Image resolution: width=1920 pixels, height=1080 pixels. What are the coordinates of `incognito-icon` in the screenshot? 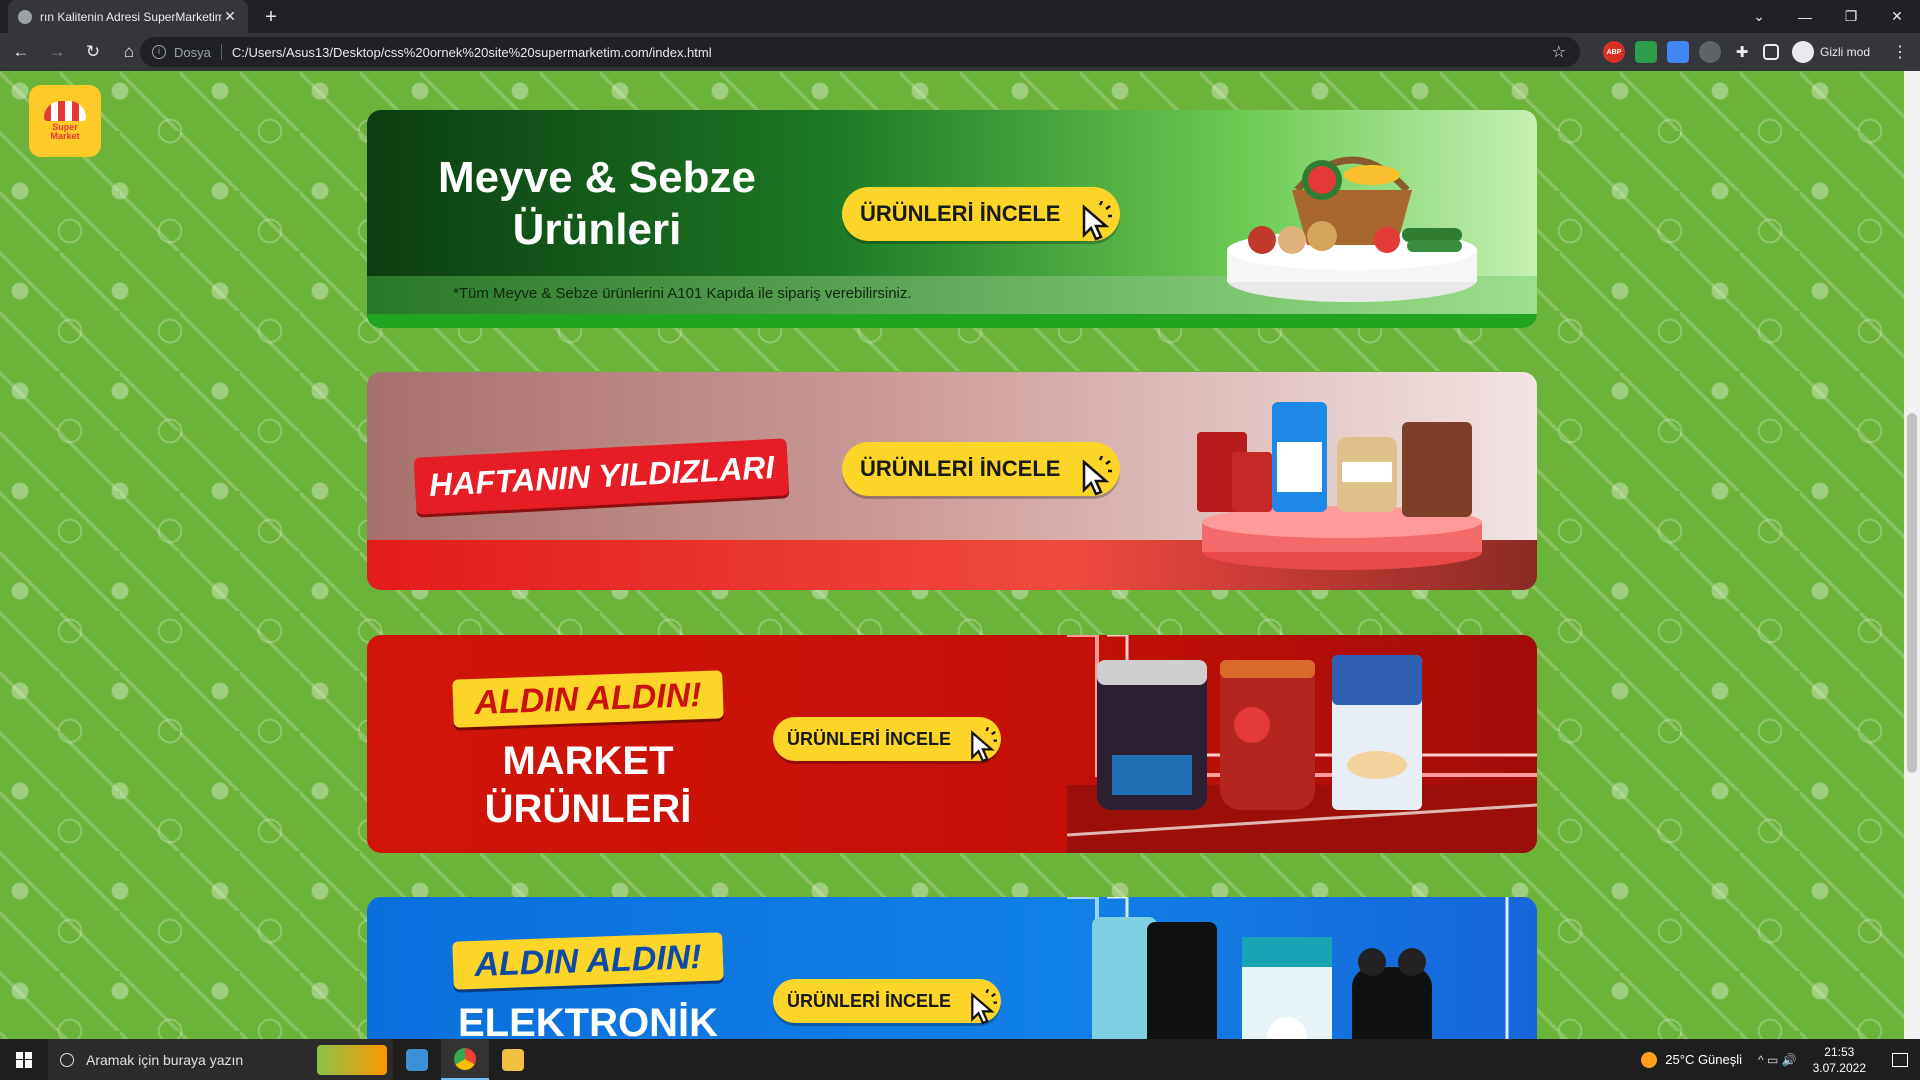 It's located at (1802, 52).